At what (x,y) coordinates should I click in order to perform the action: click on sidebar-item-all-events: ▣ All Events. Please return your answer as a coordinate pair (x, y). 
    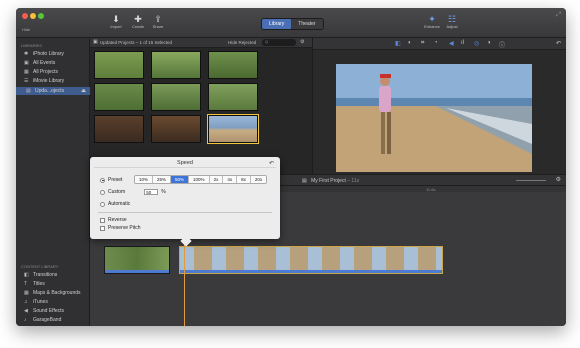
    Looking at the image, I should click on (39, 63).